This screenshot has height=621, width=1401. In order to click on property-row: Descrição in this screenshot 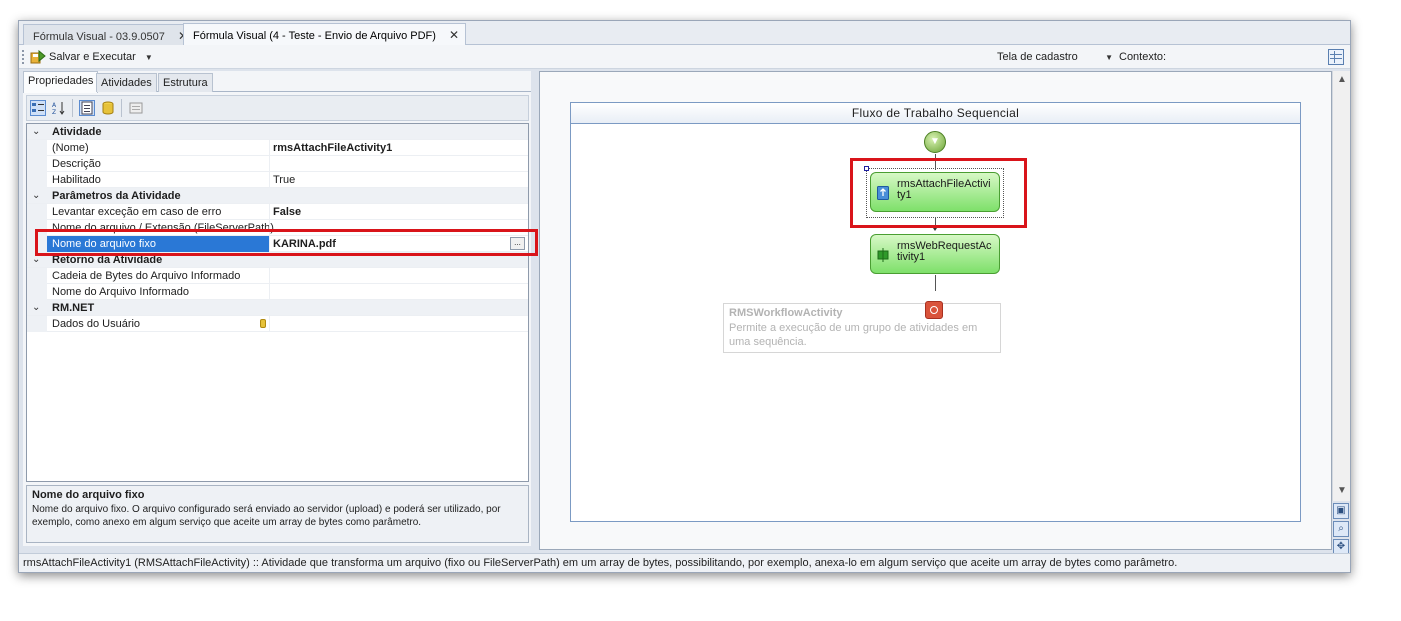, I will do `click(277, 164)`.